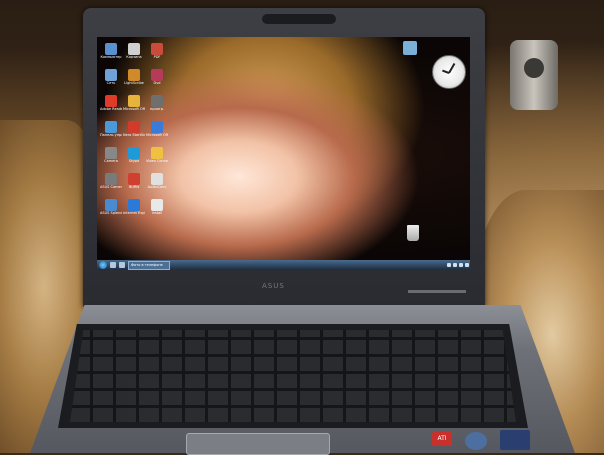 Image resolution: width=604 pixels, height=455 pixels. Describe the element at coordinates (111, 135) in the screenshot. I see `desktop-icon-label: Панель управления` at that location.